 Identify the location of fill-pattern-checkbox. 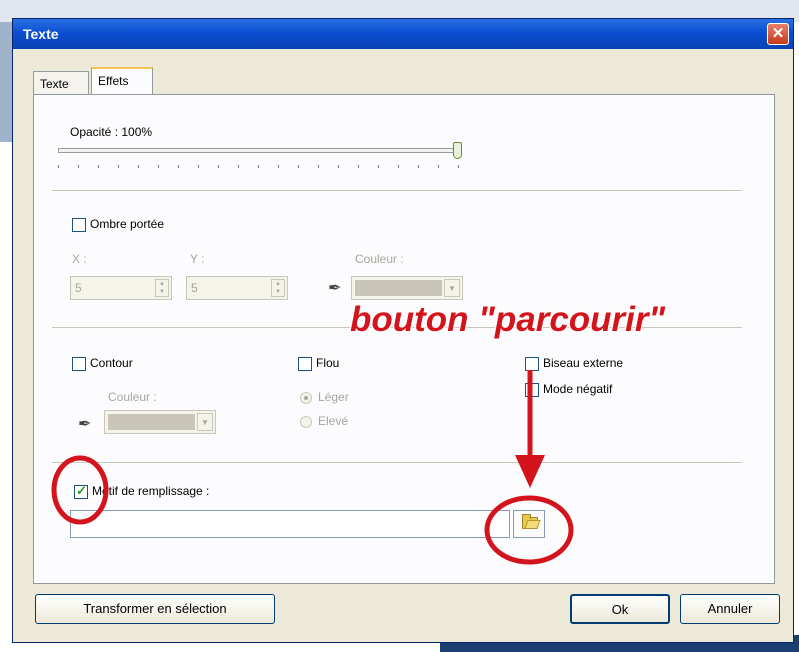
(81, 491).